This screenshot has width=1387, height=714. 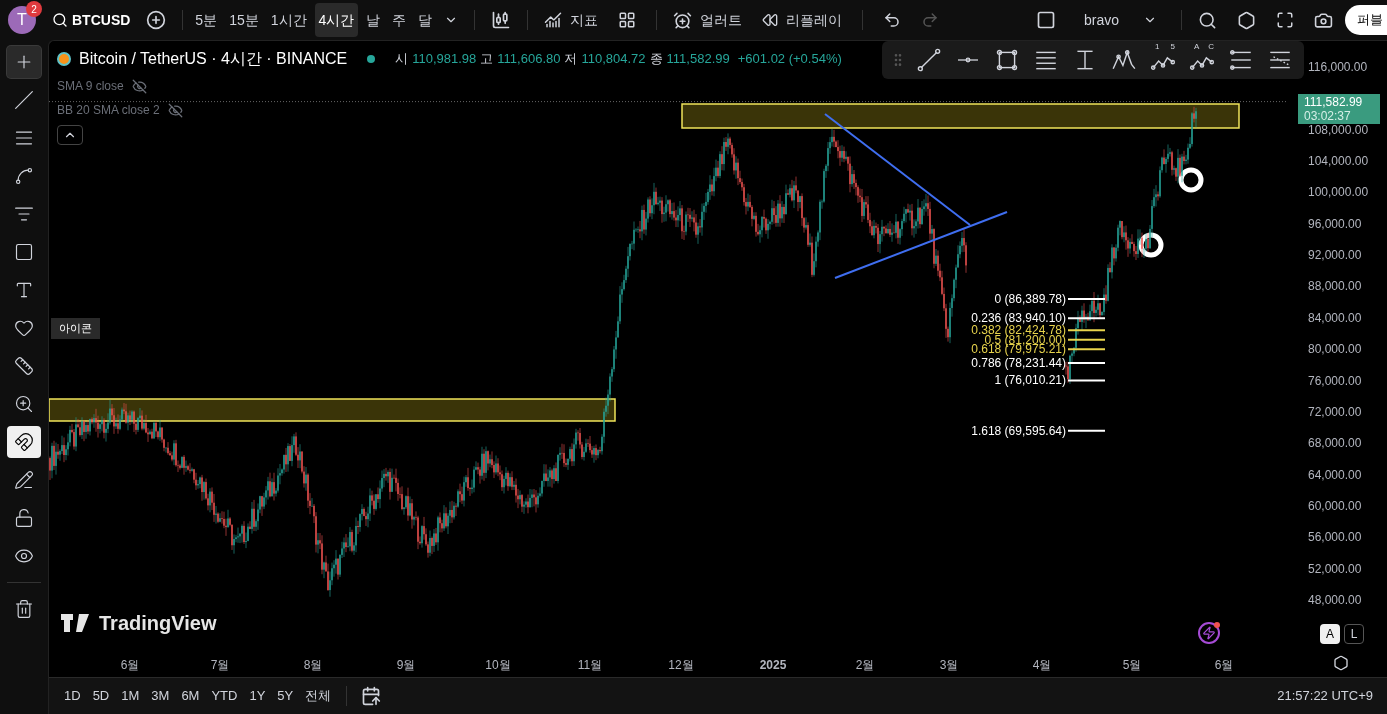 I want to click on time-axis-label: 9월, so click(x=406, y=665).